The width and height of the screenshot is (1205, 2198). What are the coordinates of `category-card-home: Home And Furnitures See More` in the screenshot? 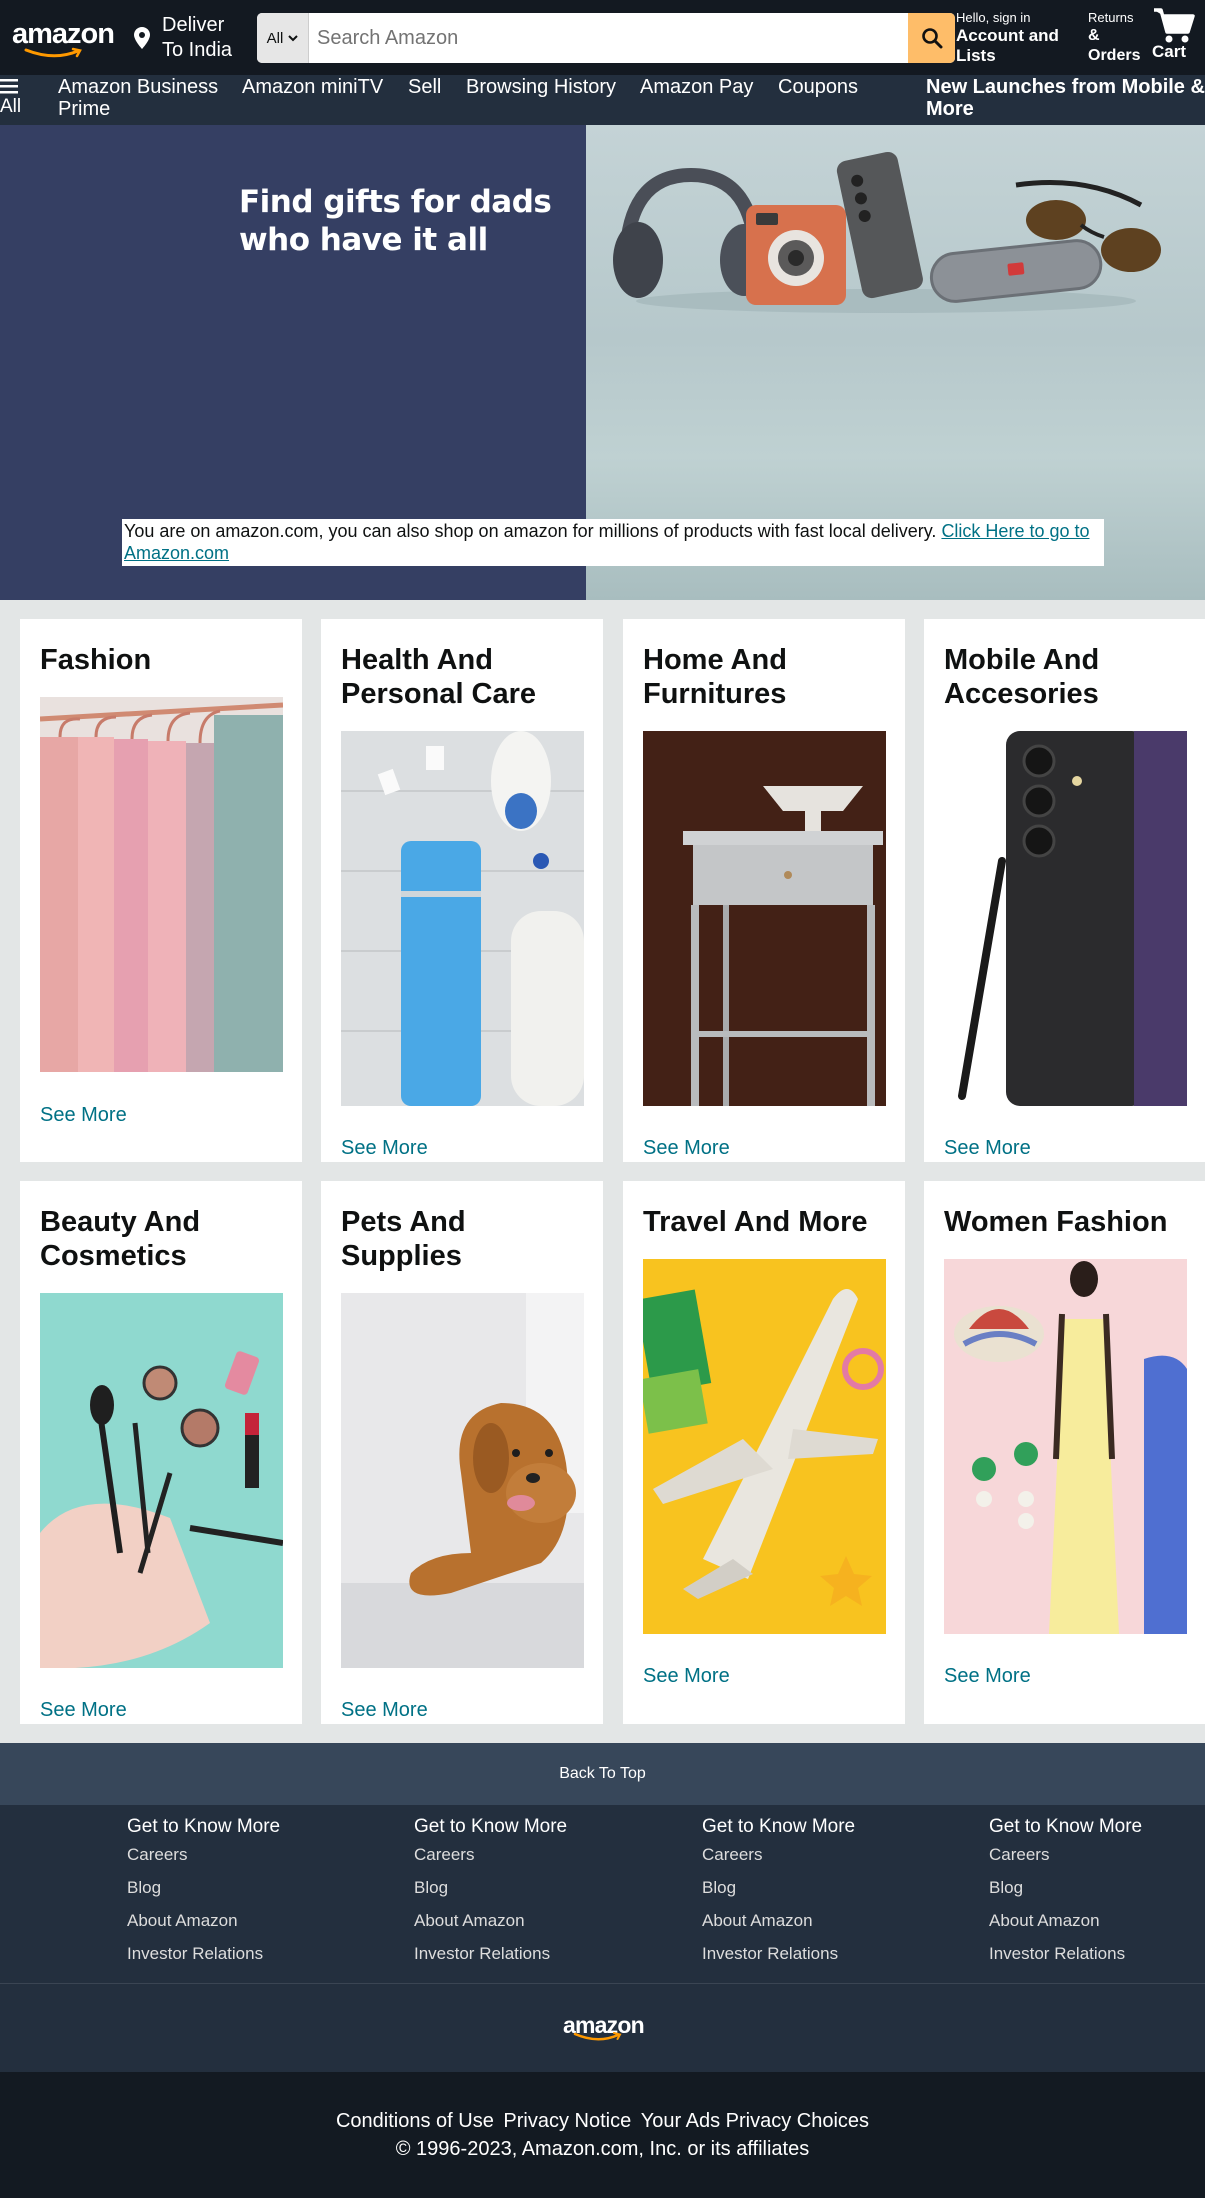 It's located at (764, 890).